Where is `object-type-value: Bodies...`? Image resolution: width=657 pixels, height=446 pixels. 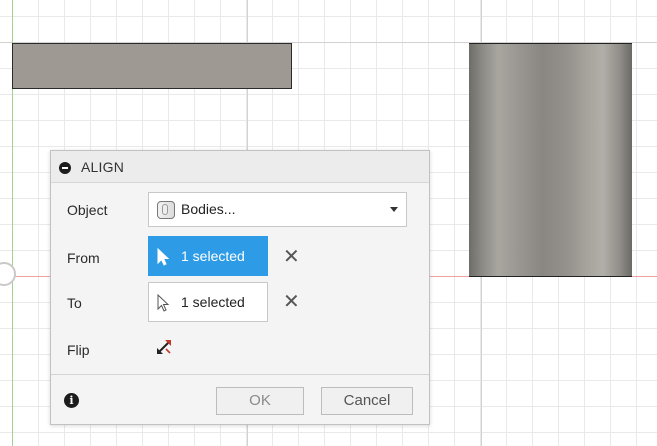 object-type-value: Bodies... is located at coordinates (208, 209).